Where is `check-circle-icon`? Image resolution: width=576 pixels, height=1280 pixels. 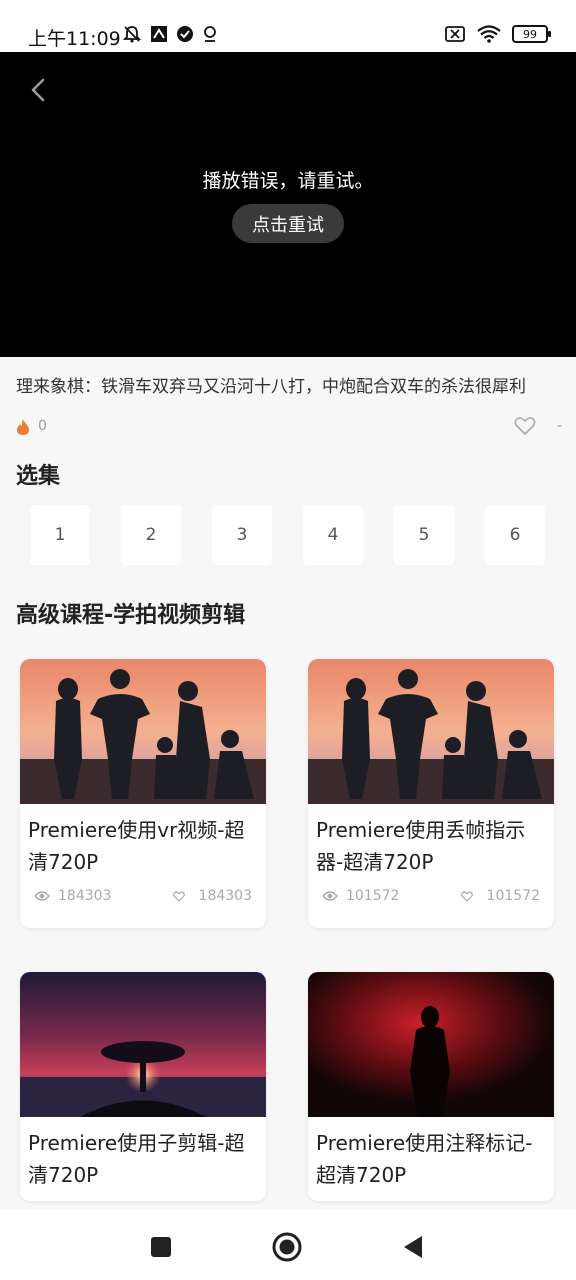 check-circle-icon is located at coordinates (185, 34).